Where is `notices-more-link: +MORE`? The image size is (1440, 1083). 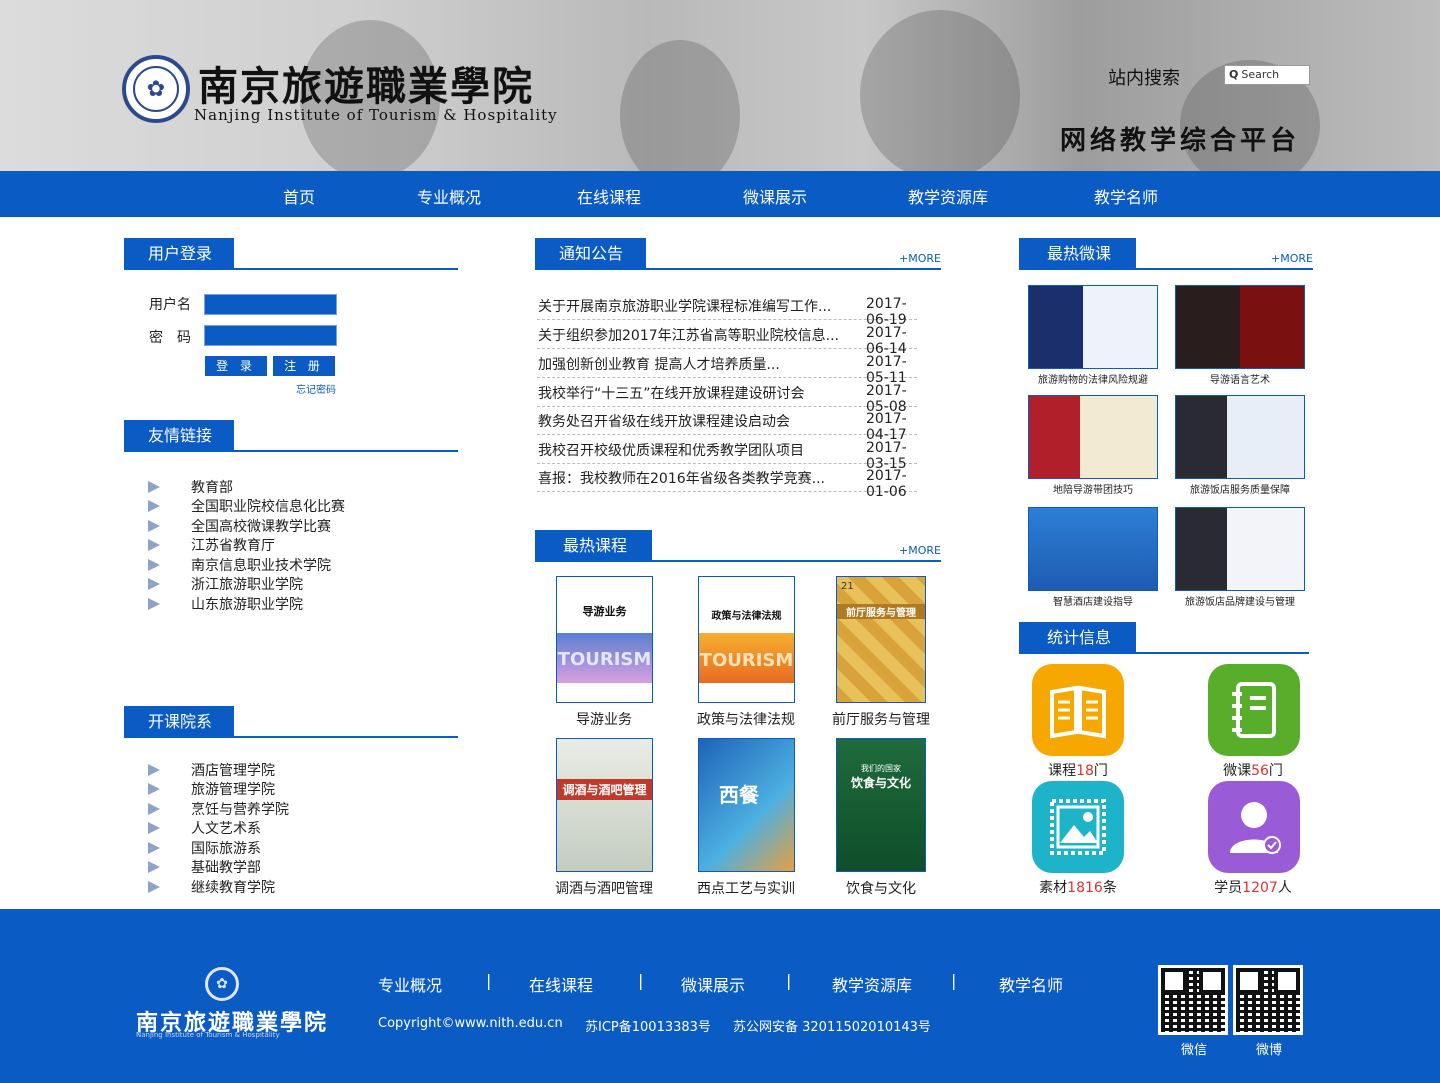 notices-more-link: +MORE is located at coordinates (920, 258).